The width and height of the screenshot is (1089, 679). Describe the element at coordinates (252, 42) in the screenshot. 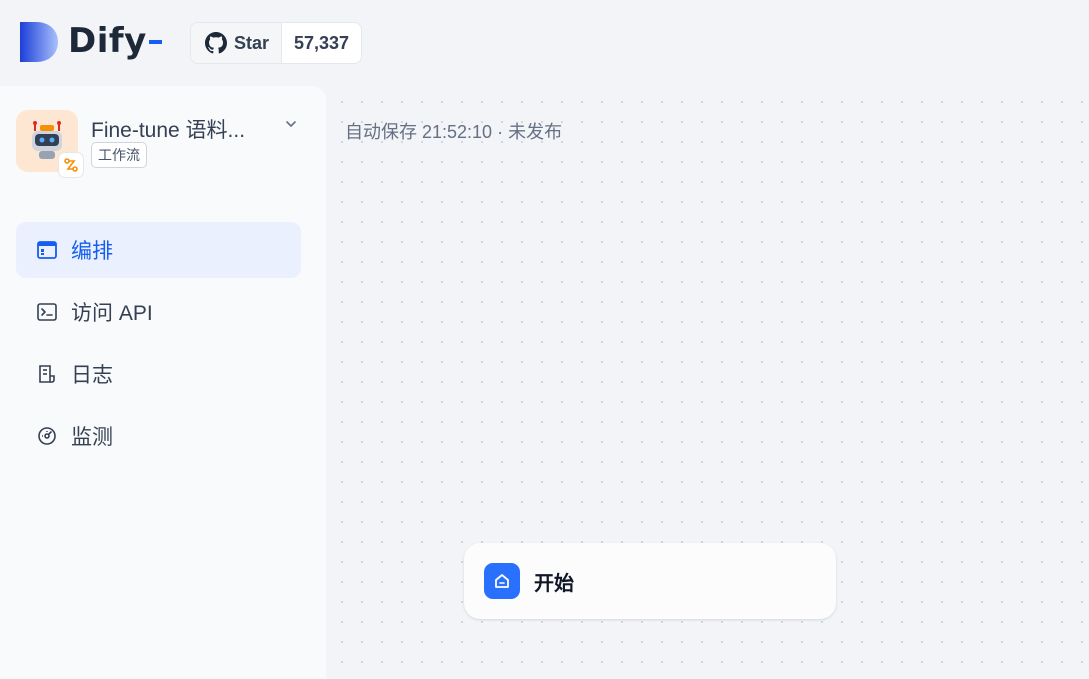

I see `github-star-label: Star` at that location.